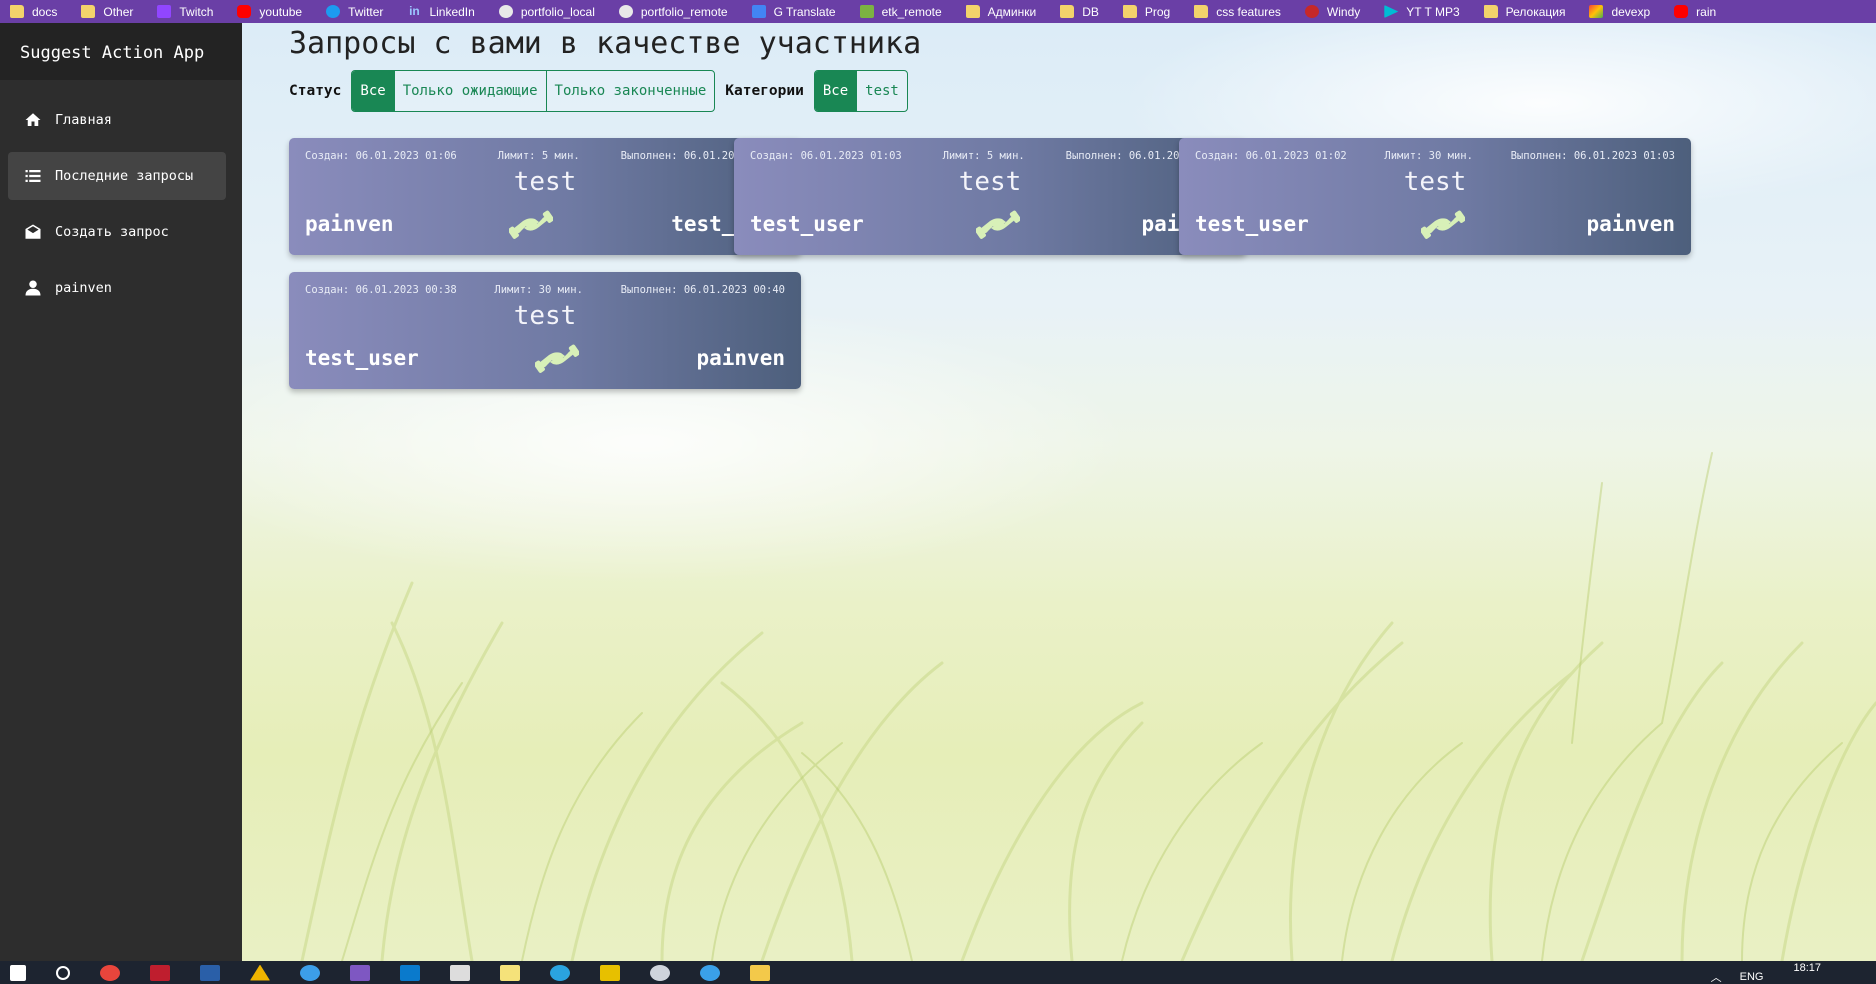 This screenshot has height=984, width=1876. I want to click on bookmark-other: Other, so click(107, 12).